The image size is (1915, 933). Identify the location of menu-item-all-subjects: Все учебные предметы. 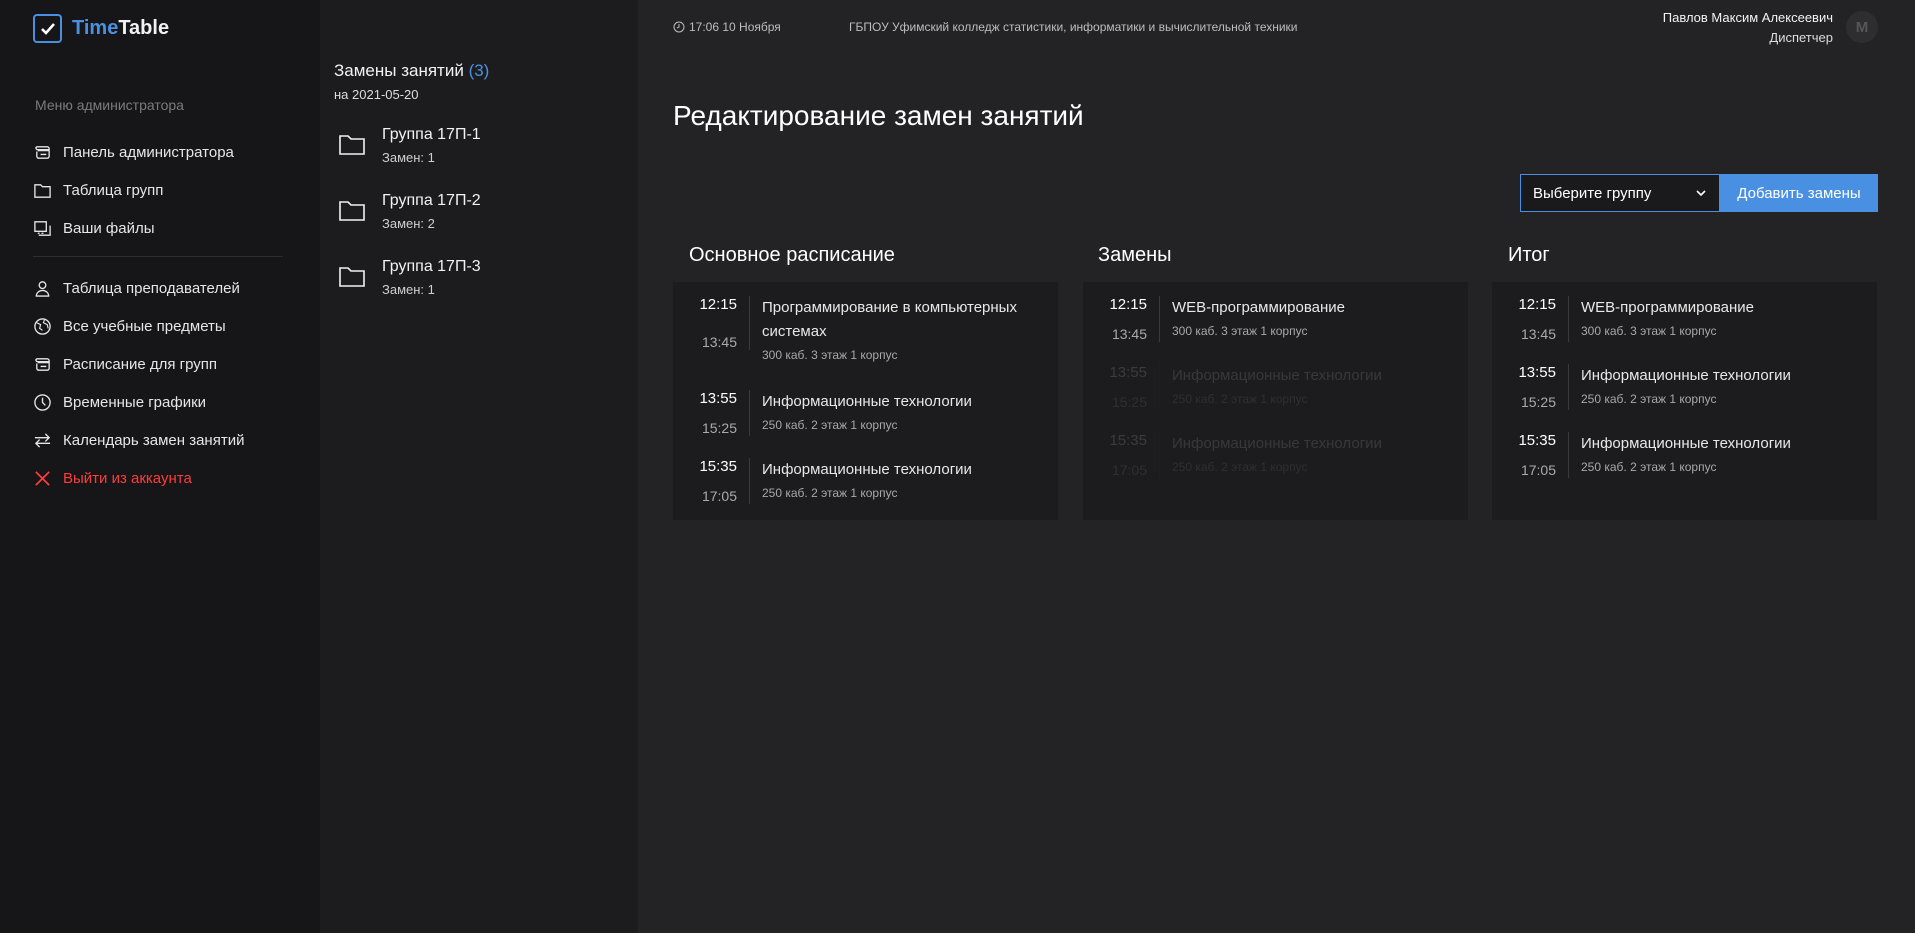
(158, 326).